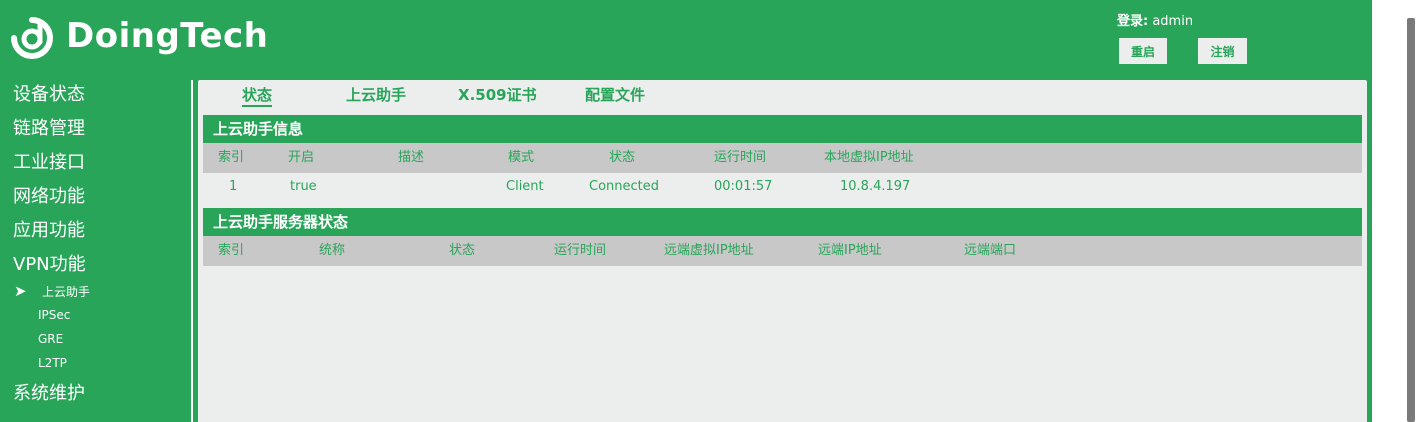  Describe the element at coordinates (615, 95) in the screenshot. I see `tab-config-file: 配置文件` at that location.